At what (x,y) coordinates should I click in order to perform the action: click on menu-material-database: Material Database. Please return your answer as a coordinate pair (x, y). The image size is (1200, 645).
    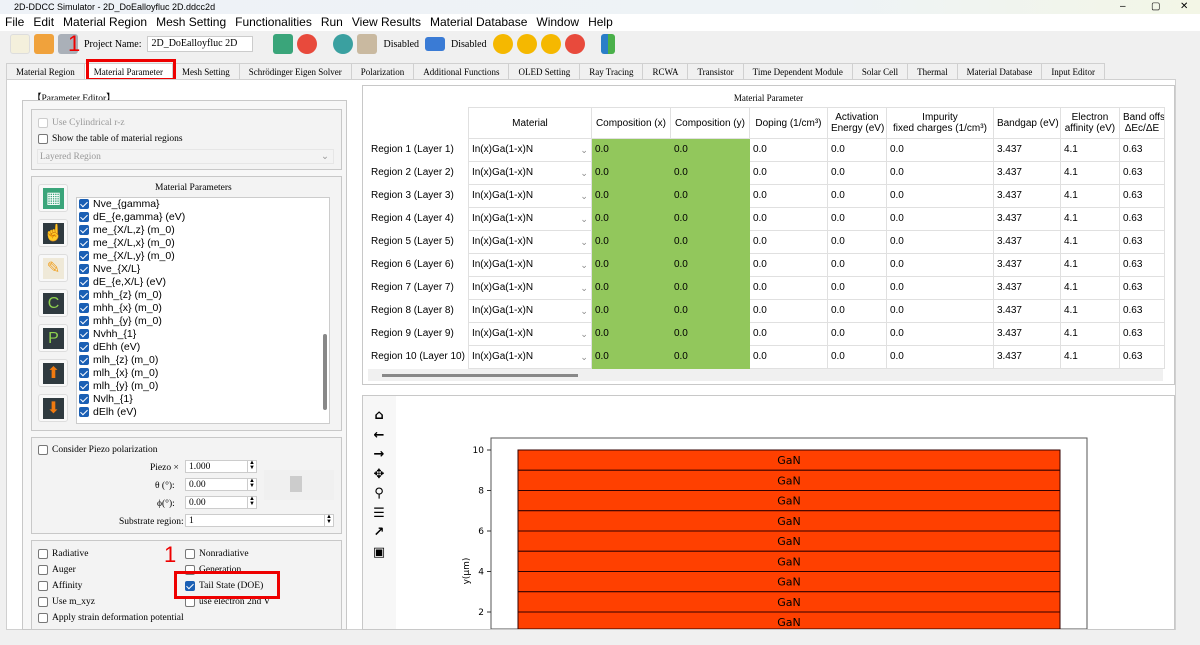
    Looking at the image, I should click on (478, 22).